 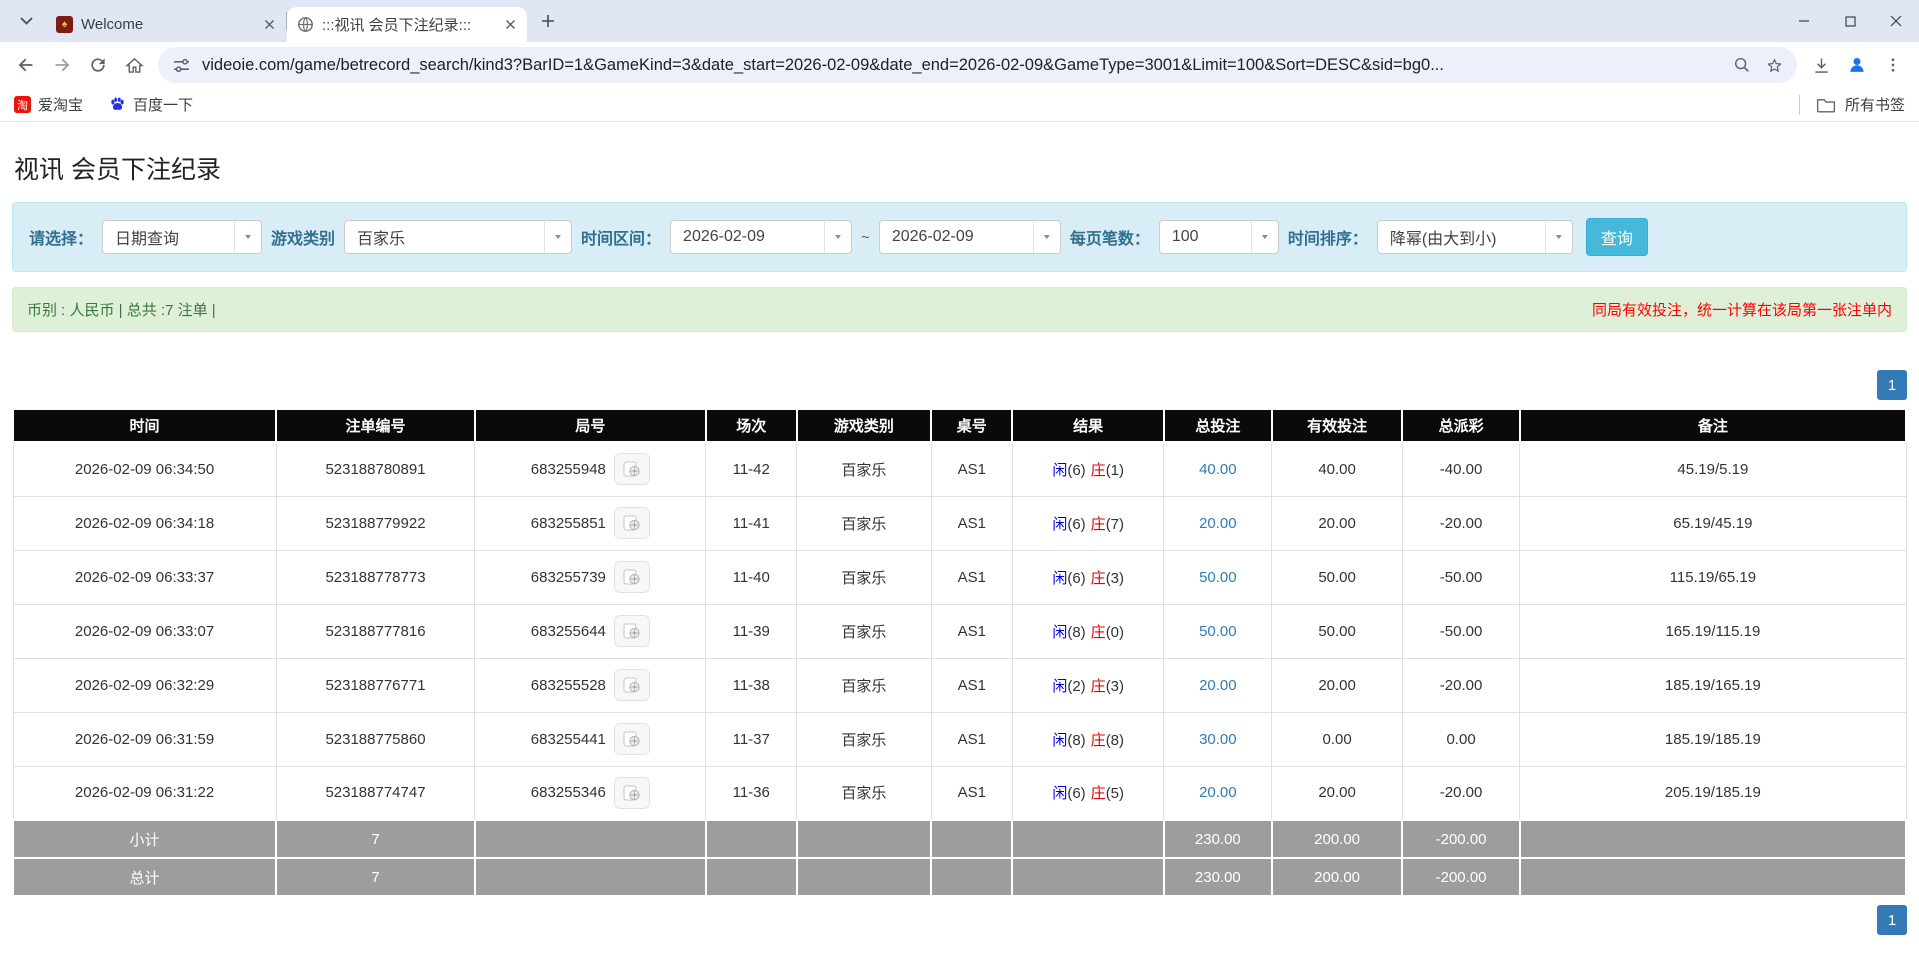 What do you see at coordinates (751, 425) in the screenshot?
I see `col-session: 场次` at bounding box center [751, 425].